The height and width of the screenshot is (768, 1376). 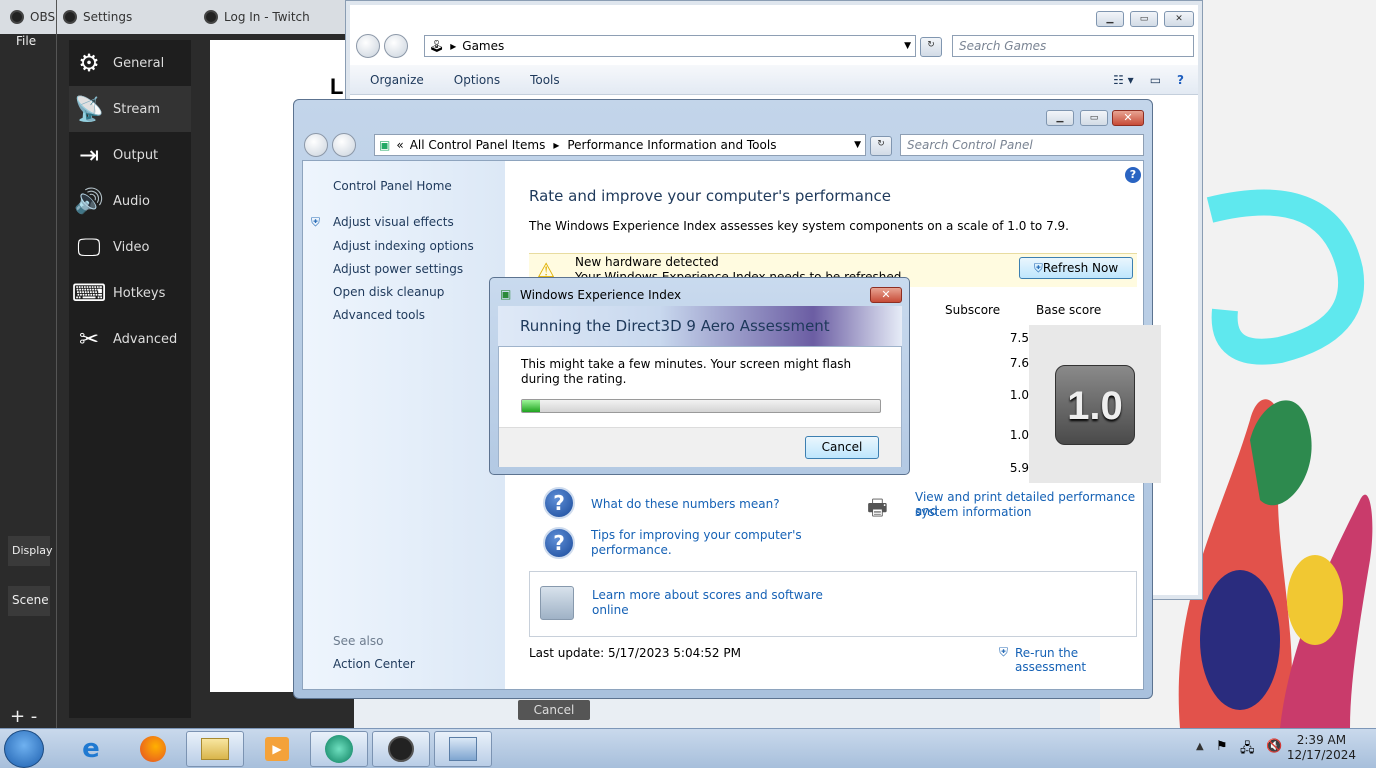 I want to click on scene-dock: Scene, so click(x=29, y=601).